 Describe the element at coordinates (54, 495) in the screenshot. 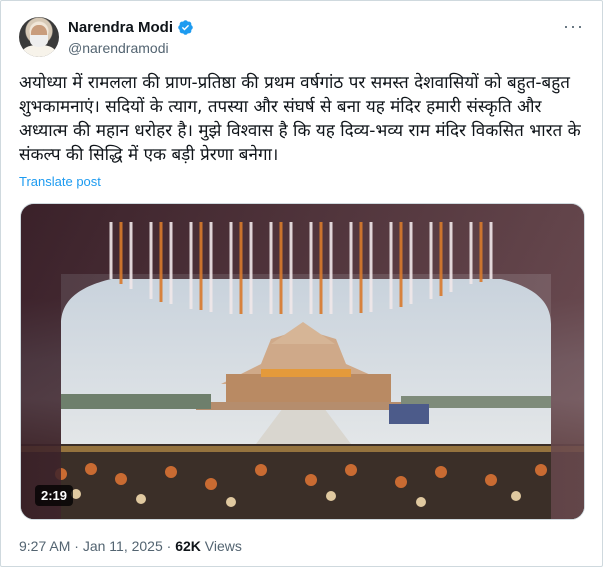

I see `video-duration-badge: 2:19` at that location.